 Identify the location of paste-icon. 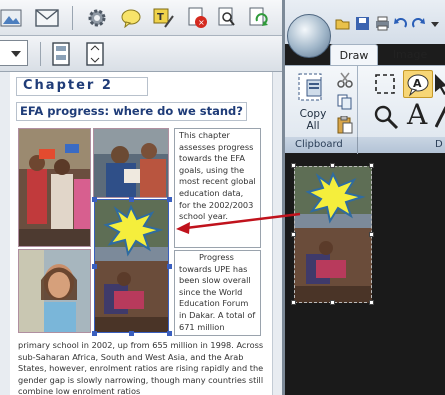
(345, 126).